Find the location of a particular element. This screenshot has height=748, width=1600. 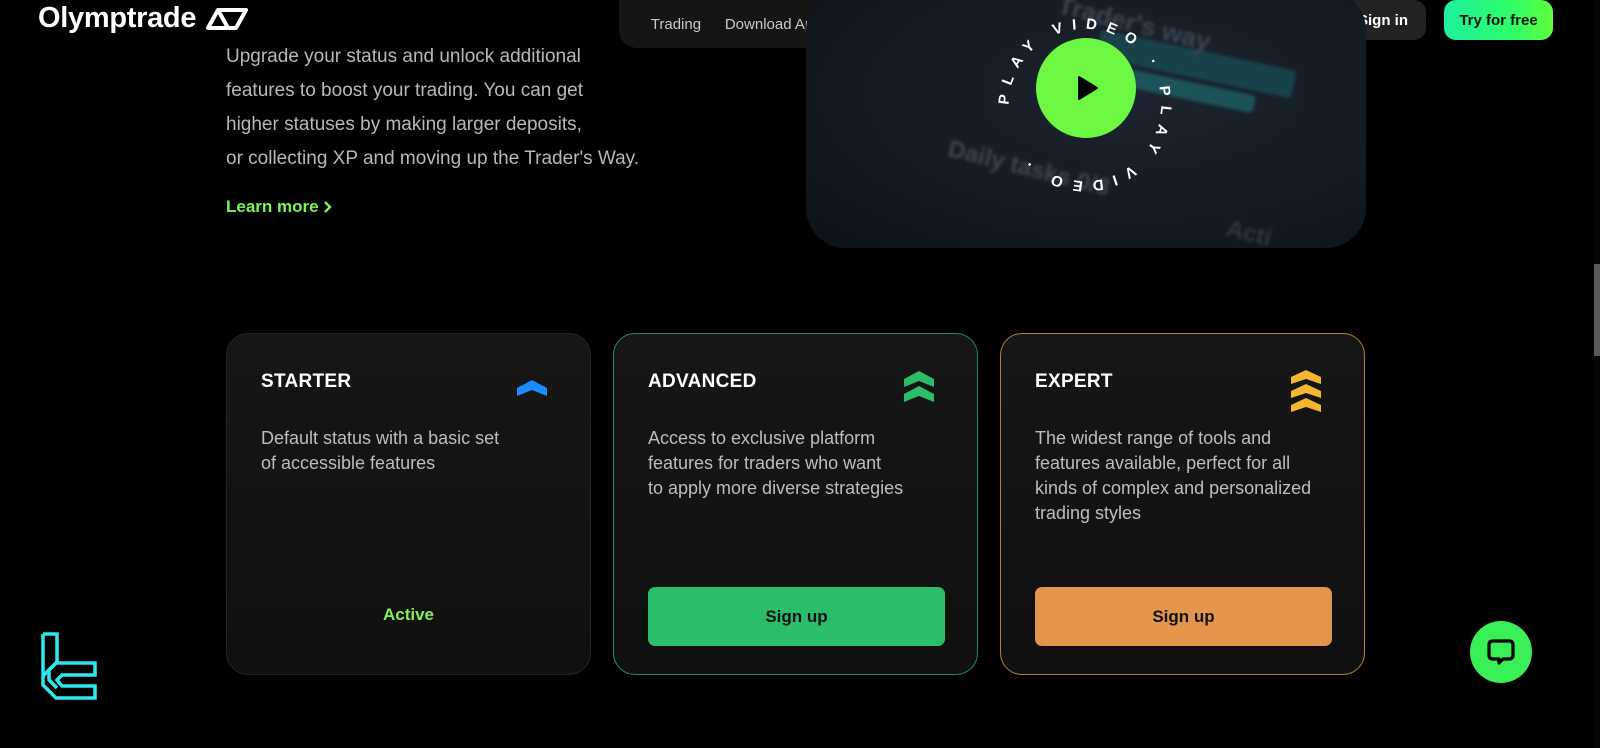

chevron-right-icon is located at coordinates (327, 207).